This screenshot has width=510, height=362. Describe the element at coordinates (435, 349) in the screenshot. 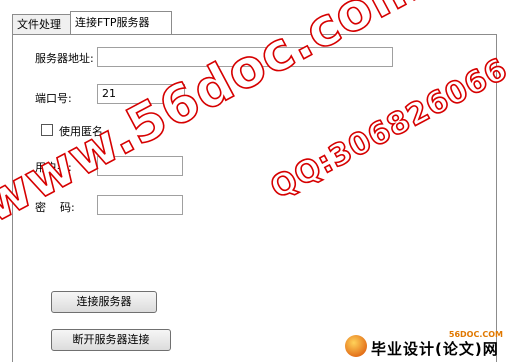

I see `badge-text: 毕业设计(论文)网` at that location.